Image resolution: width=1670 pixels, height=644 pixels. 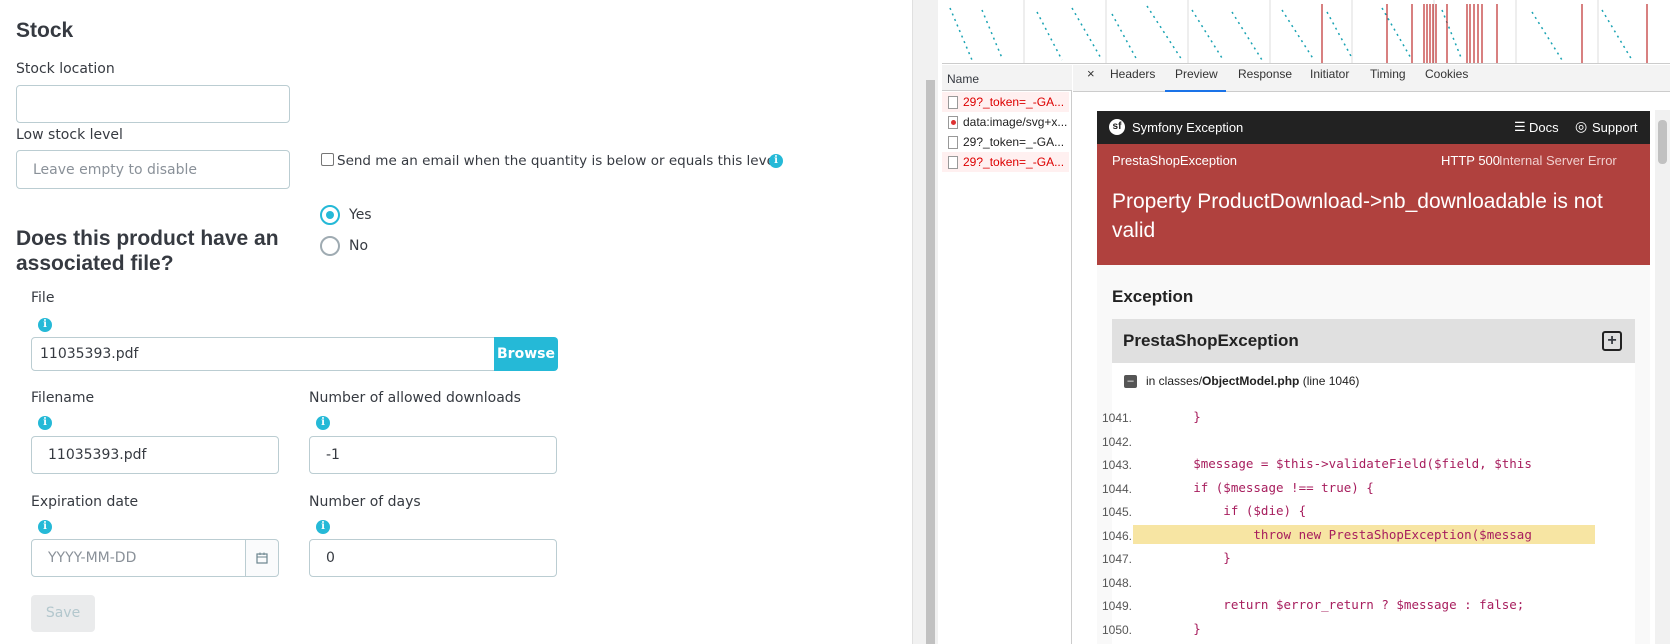 What do you see at coordinates (930, 362) in the screenshot?
I see `scrollbar-thumb` at bounding box center [930, 362].